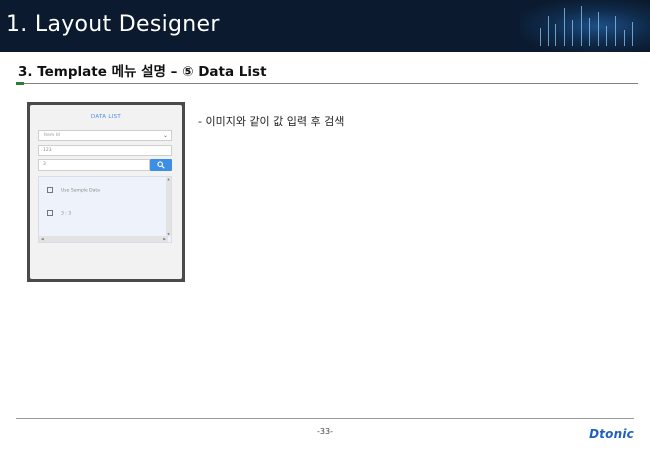 This screenshot has height=450, width=650. I want to click on horizontal-scrollbar: ◀ ▶, so click(103, 239).